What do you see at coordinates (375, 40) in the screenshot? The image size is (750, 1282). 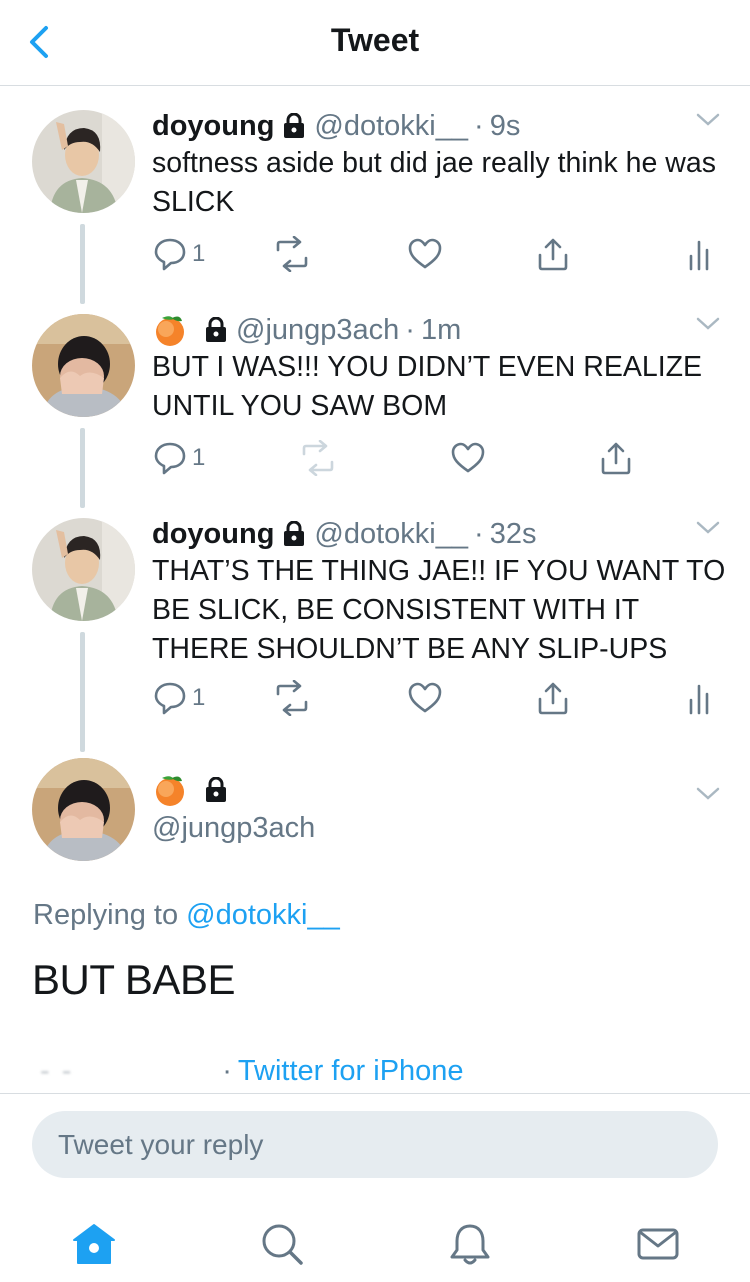 I see `page-title: Tweet` at bounding box center [375, 40].